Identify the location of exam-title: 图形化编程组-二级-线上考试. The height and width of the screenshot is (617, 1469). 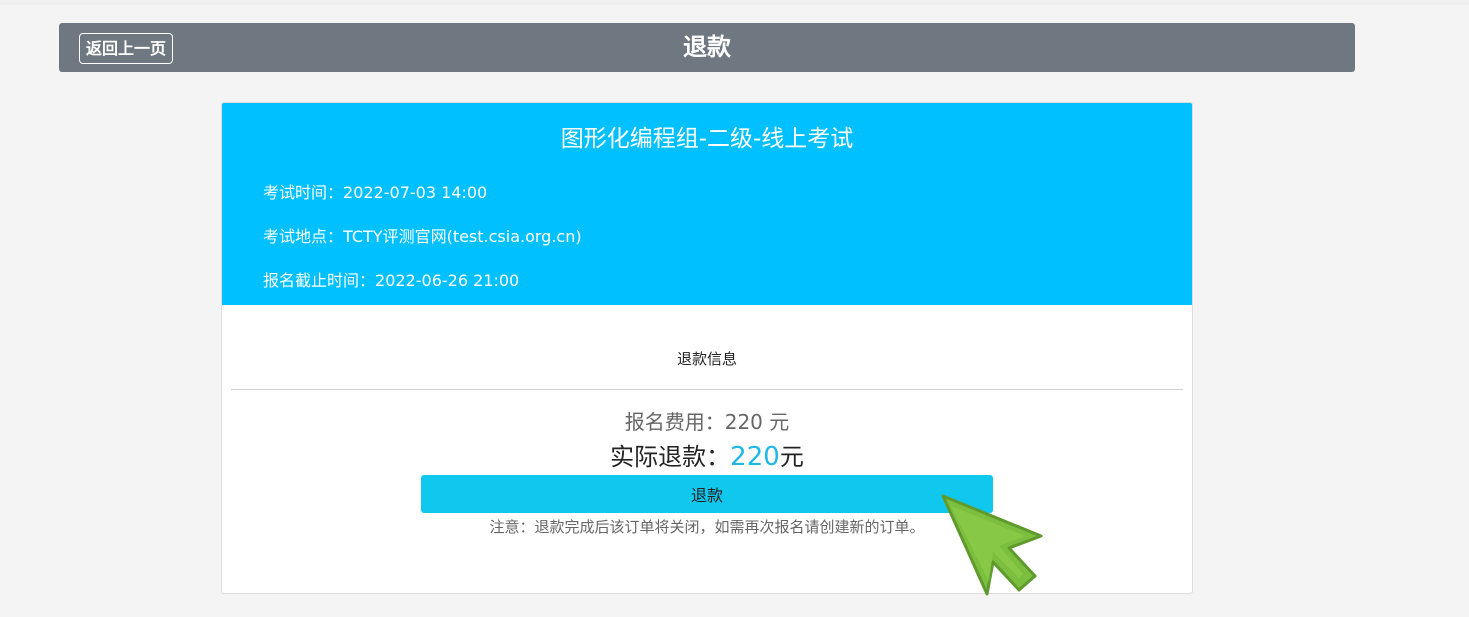
(707, 139).